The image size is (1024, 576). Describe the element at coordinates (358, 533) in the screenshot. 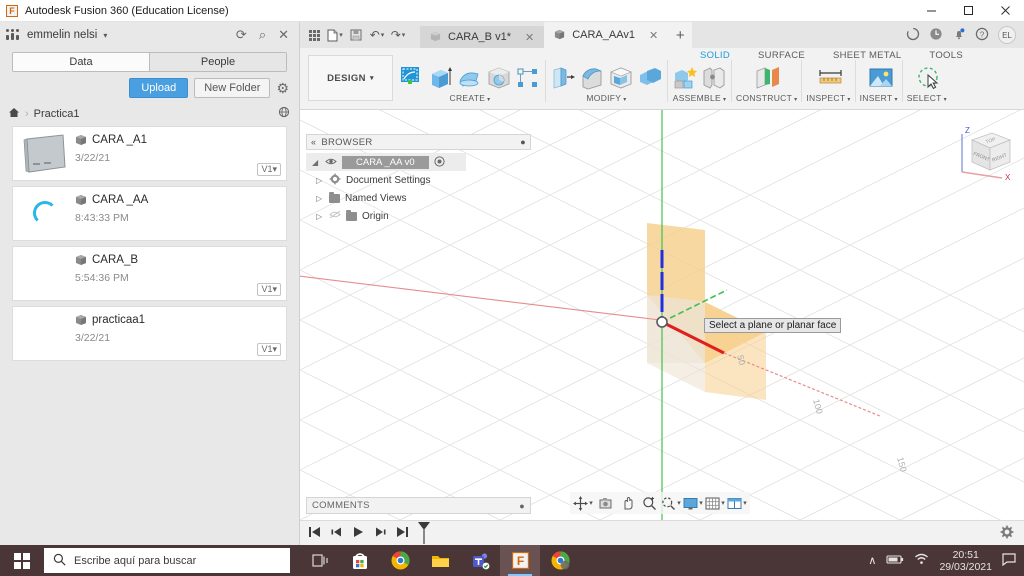

I see `timeline-play-icon` at that location.